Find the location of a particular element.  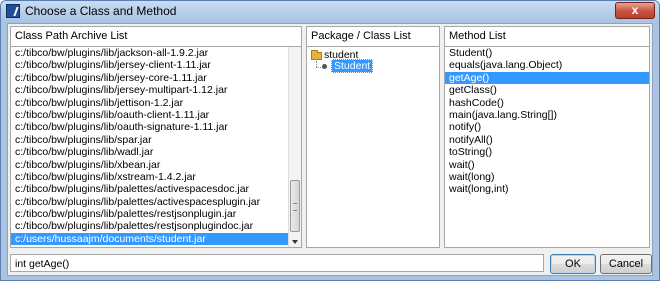

method-item: hashCode() is located at coordinates (547, 103).